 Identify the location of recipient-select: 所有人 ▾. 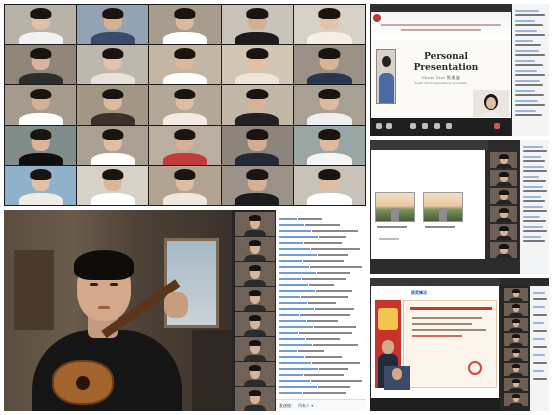
(305, 406).